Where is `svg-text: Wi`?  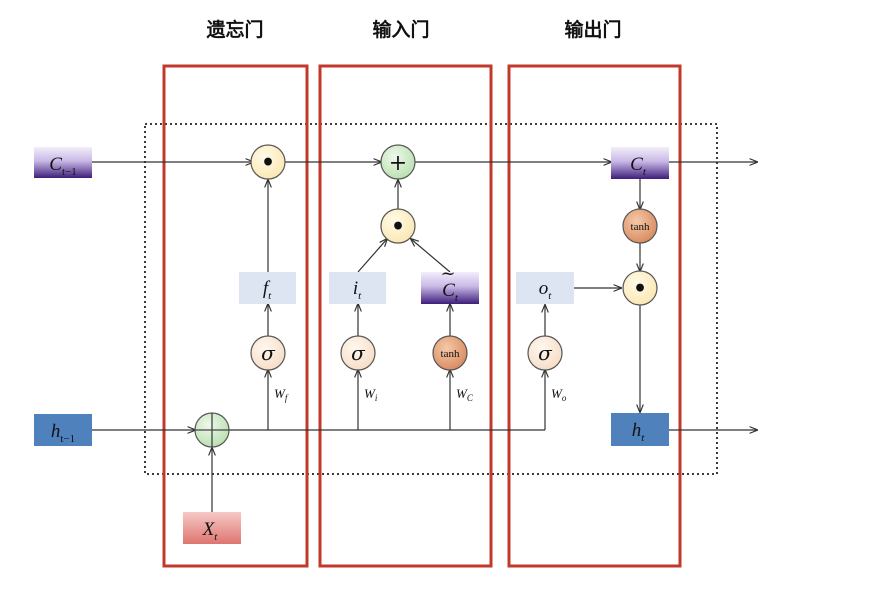
svg-text: Wi is located at coordinates (371, 394).